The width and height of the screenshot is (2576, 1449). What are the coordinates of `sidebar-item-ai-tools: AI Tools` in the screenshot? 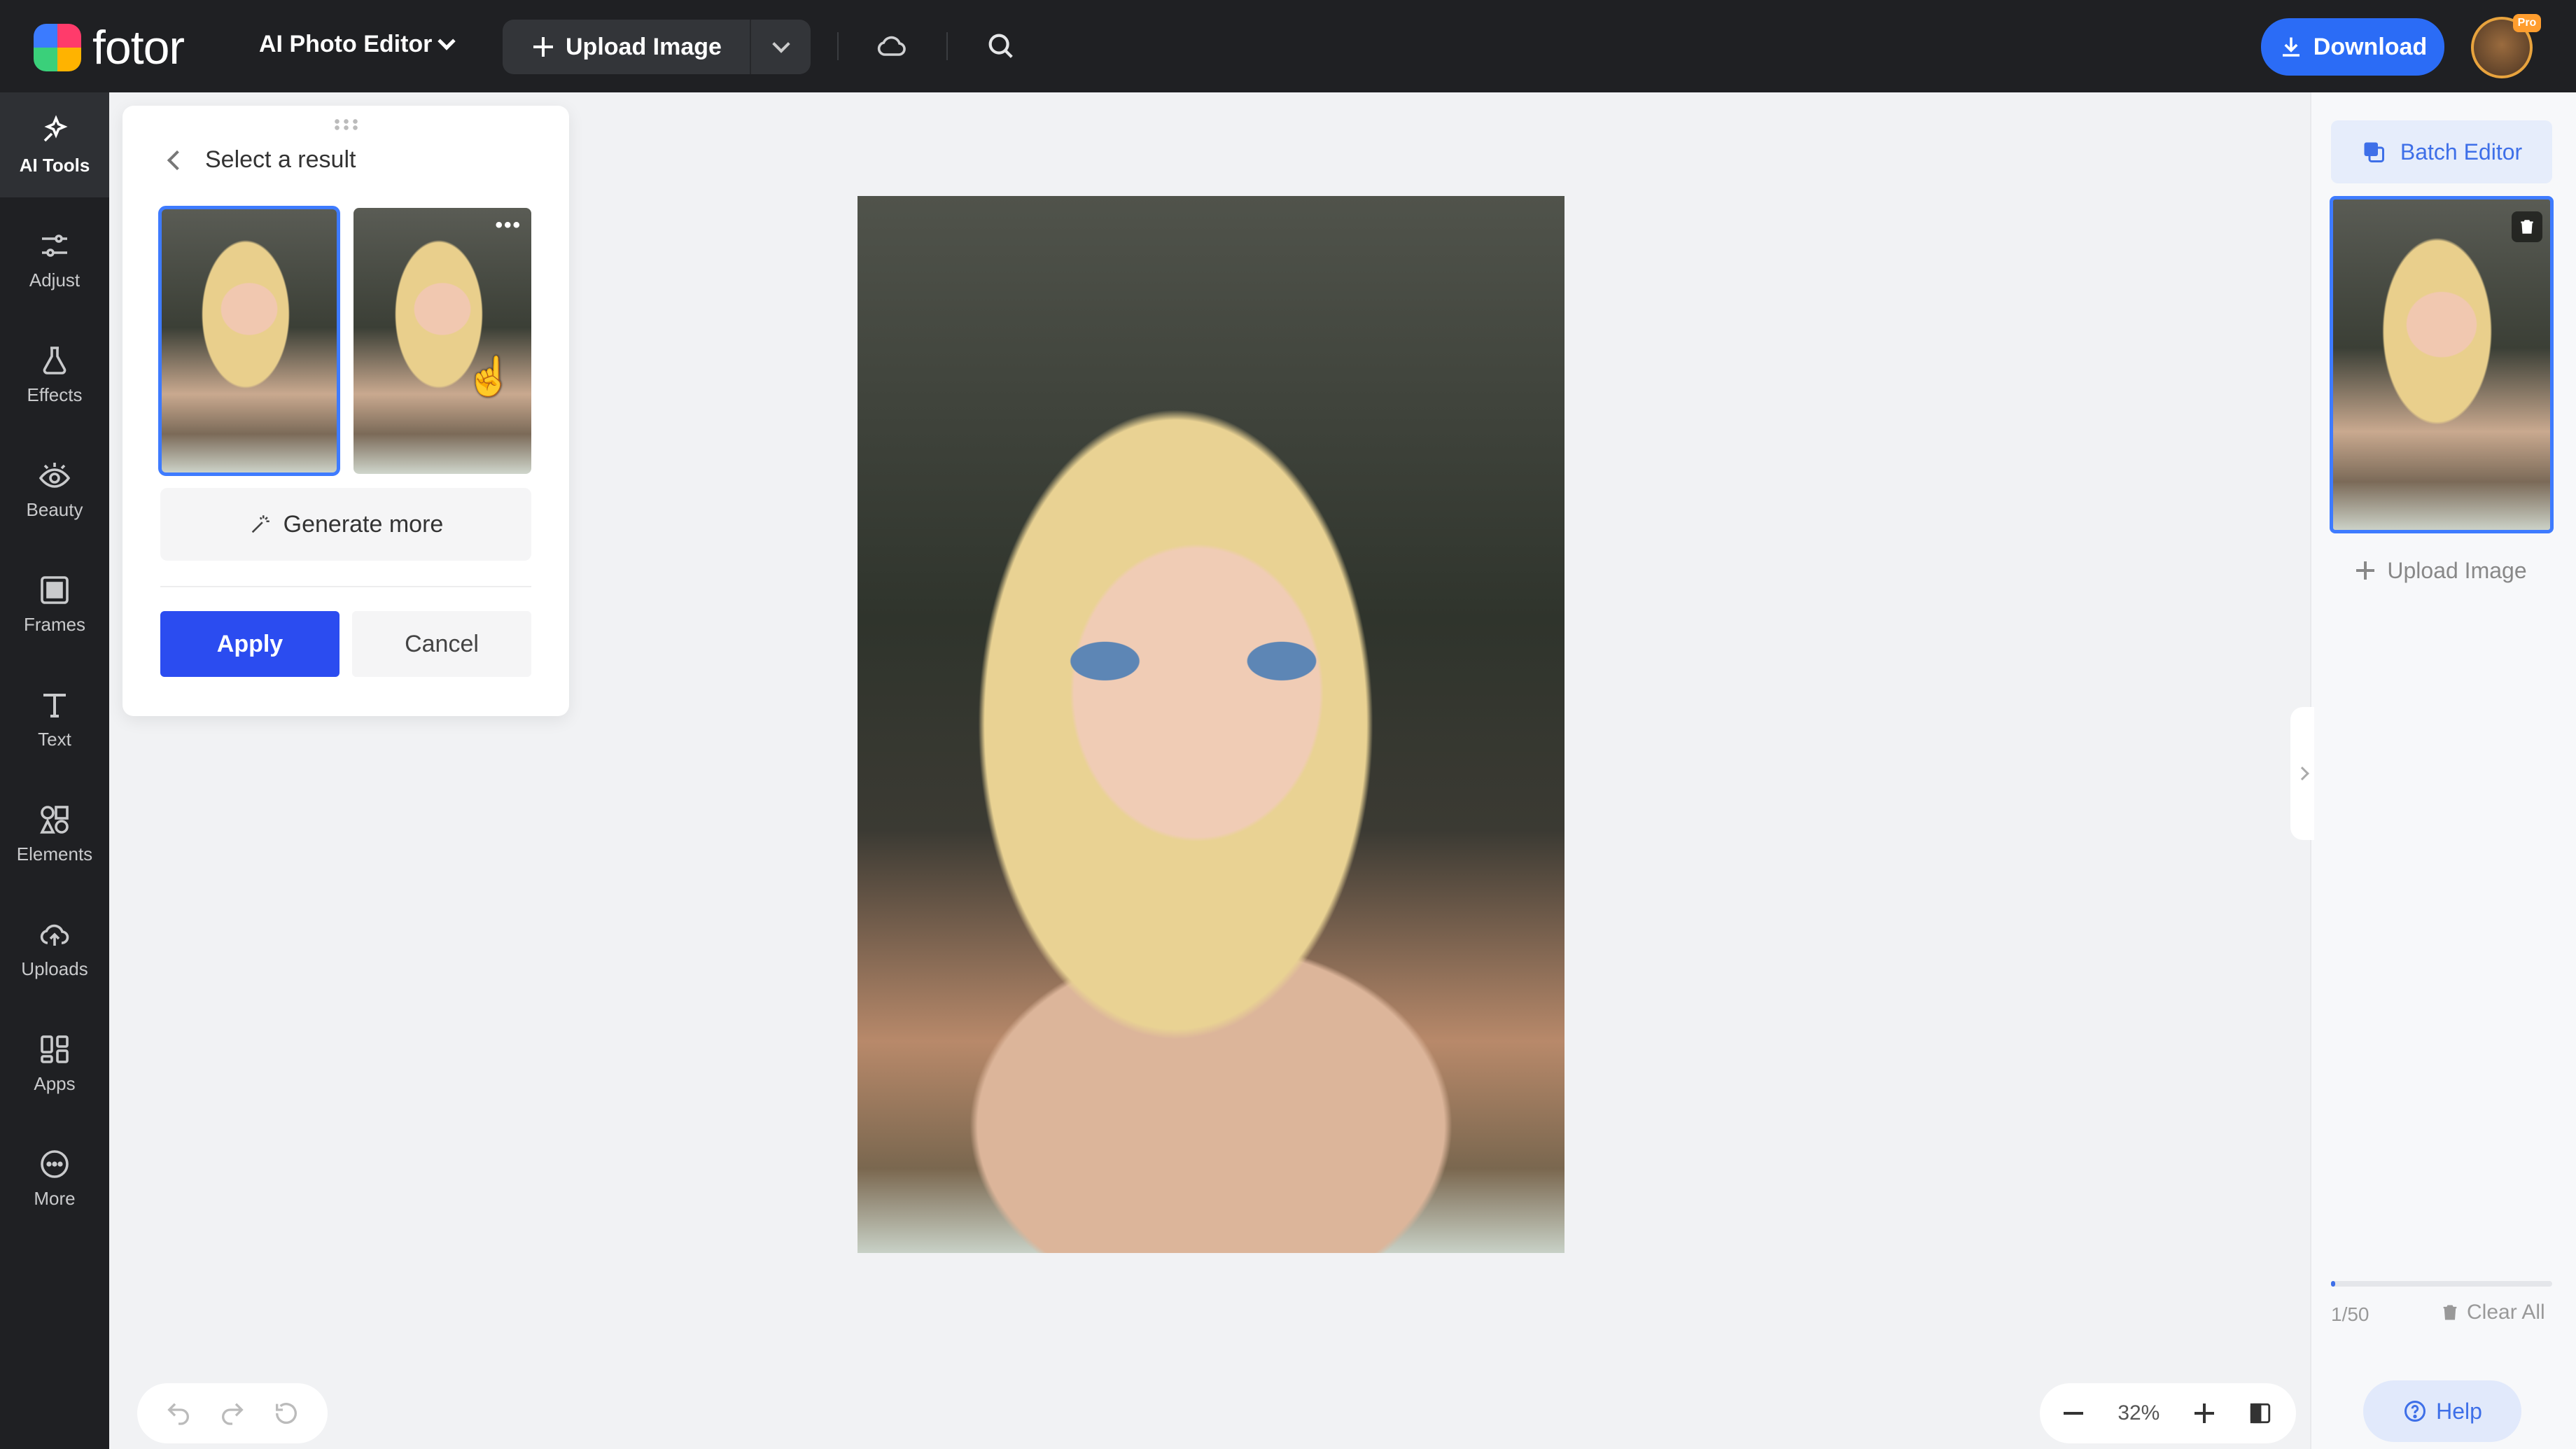 It's located at (54, 144).